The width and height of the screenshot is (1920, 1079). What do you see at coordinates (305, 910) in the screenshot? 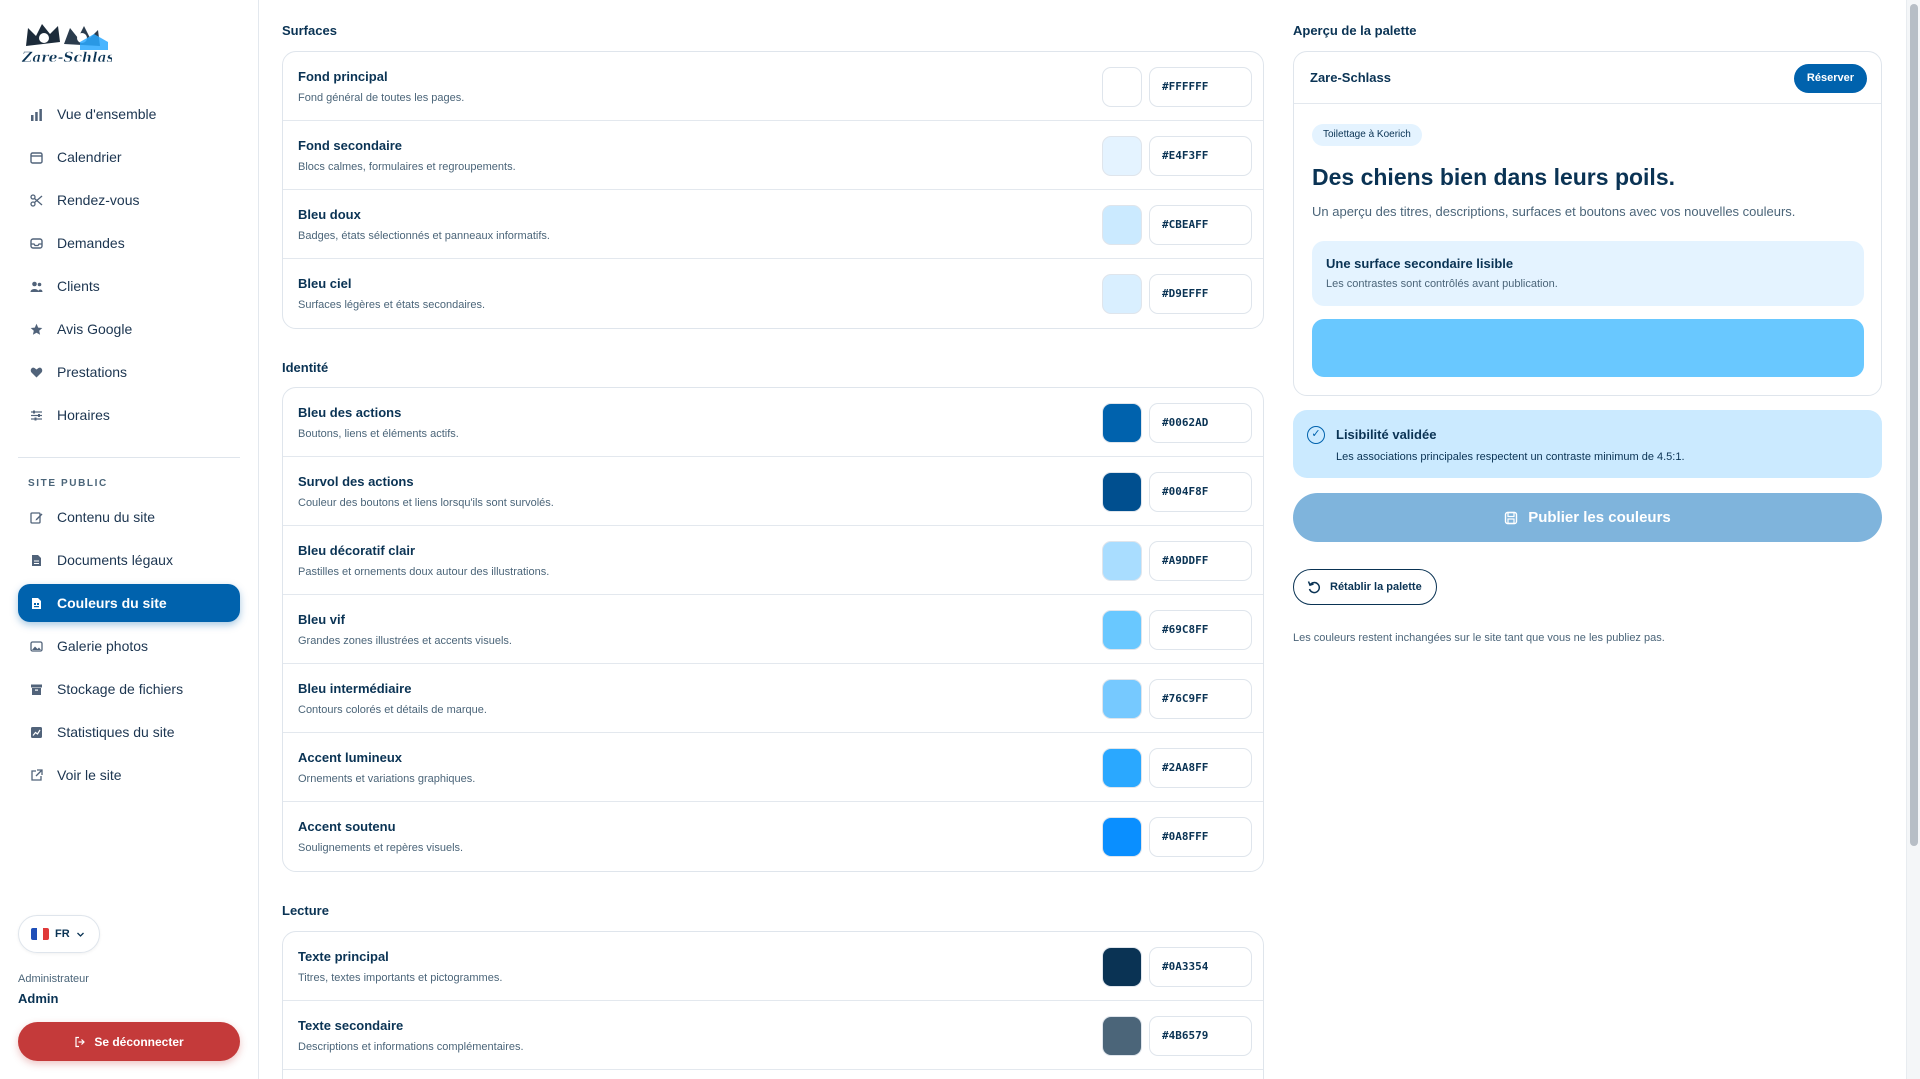
I see `group-title-reading: Lecture` at bounding box center [305, 910].